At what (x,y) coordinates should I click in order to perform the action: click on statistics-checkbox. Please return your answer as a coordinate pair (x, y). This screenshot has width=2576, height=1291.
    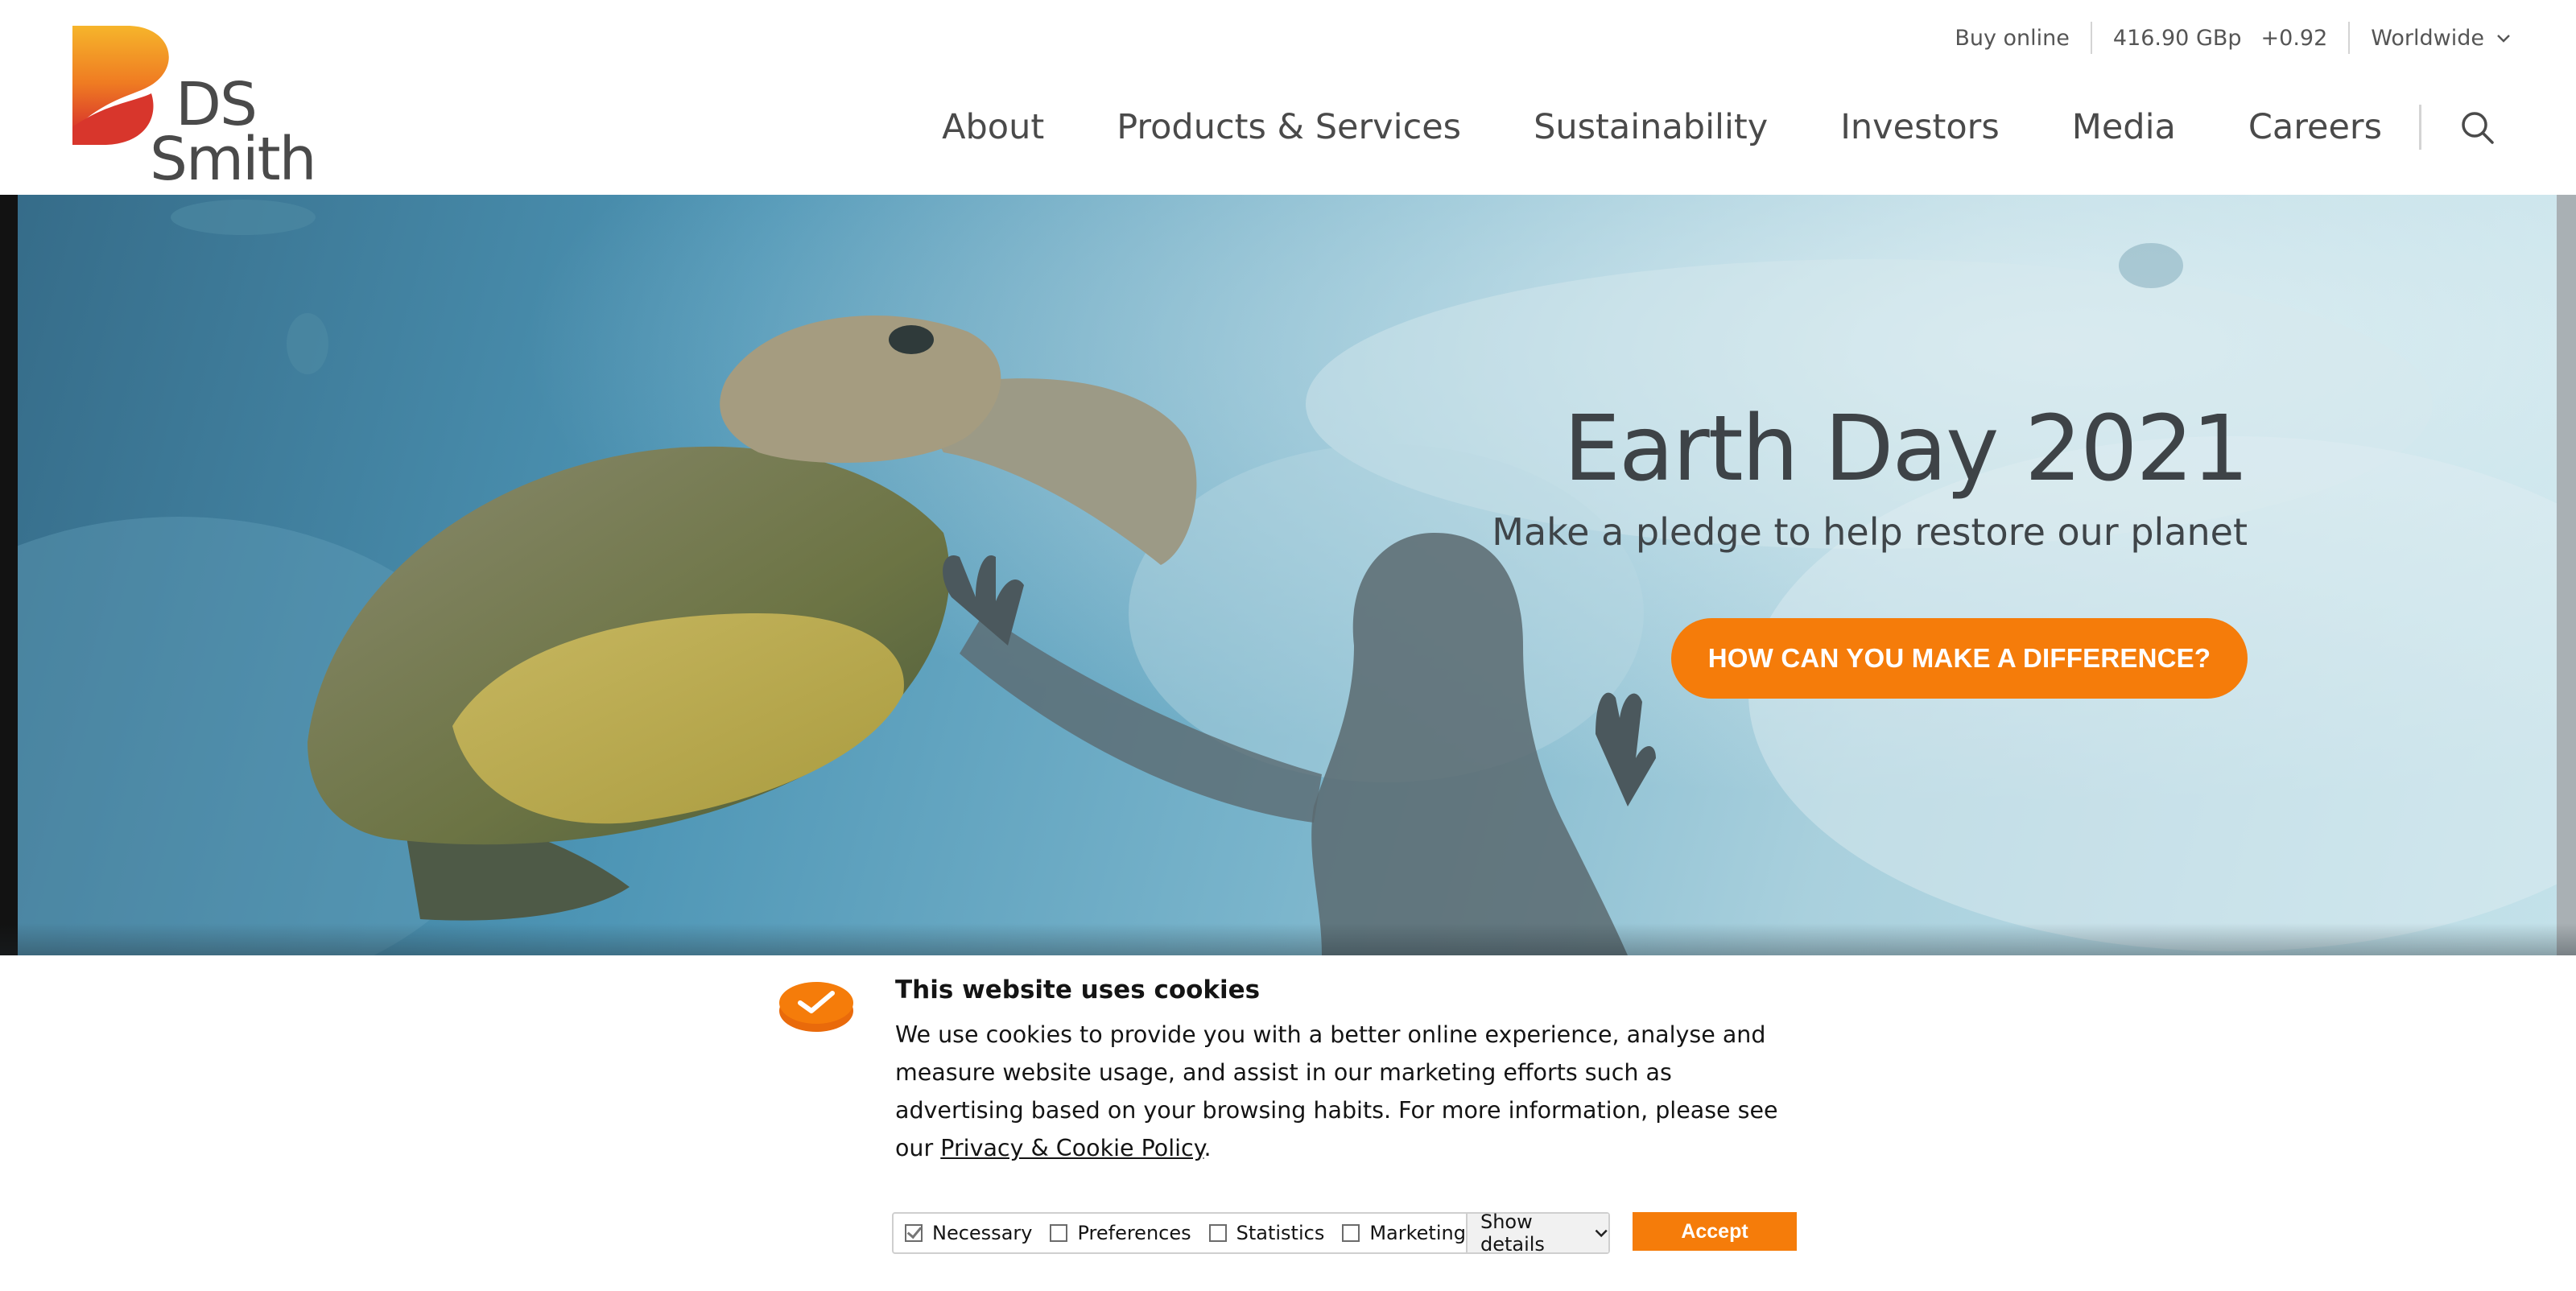
    Looking at the image, I should click on (1217, 1233).